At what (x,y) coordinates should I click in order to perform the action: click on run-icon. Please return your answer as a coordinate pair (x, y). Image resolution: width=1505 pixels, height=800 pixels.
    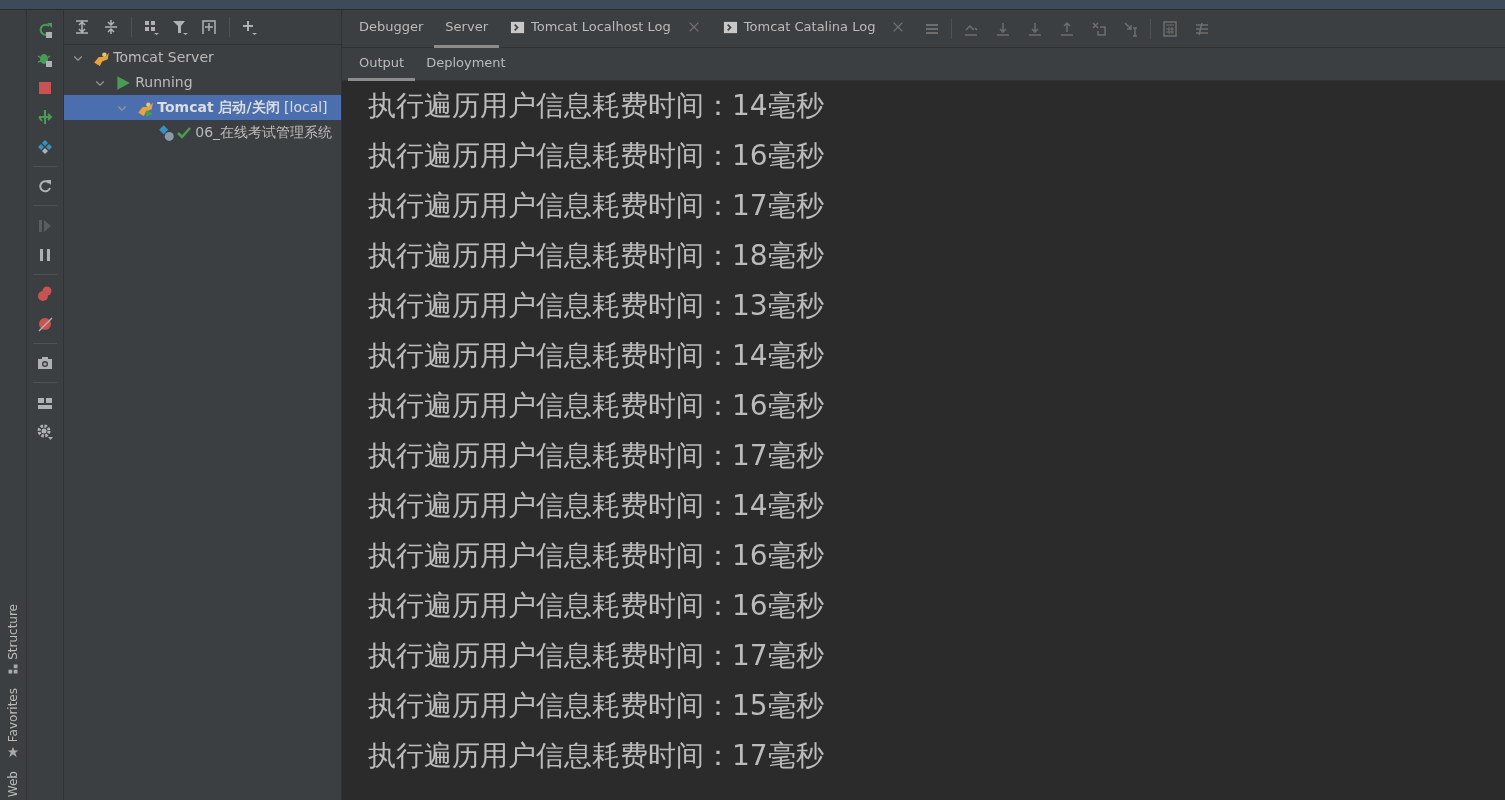
    Looking at the image, I should click on (123, 82).